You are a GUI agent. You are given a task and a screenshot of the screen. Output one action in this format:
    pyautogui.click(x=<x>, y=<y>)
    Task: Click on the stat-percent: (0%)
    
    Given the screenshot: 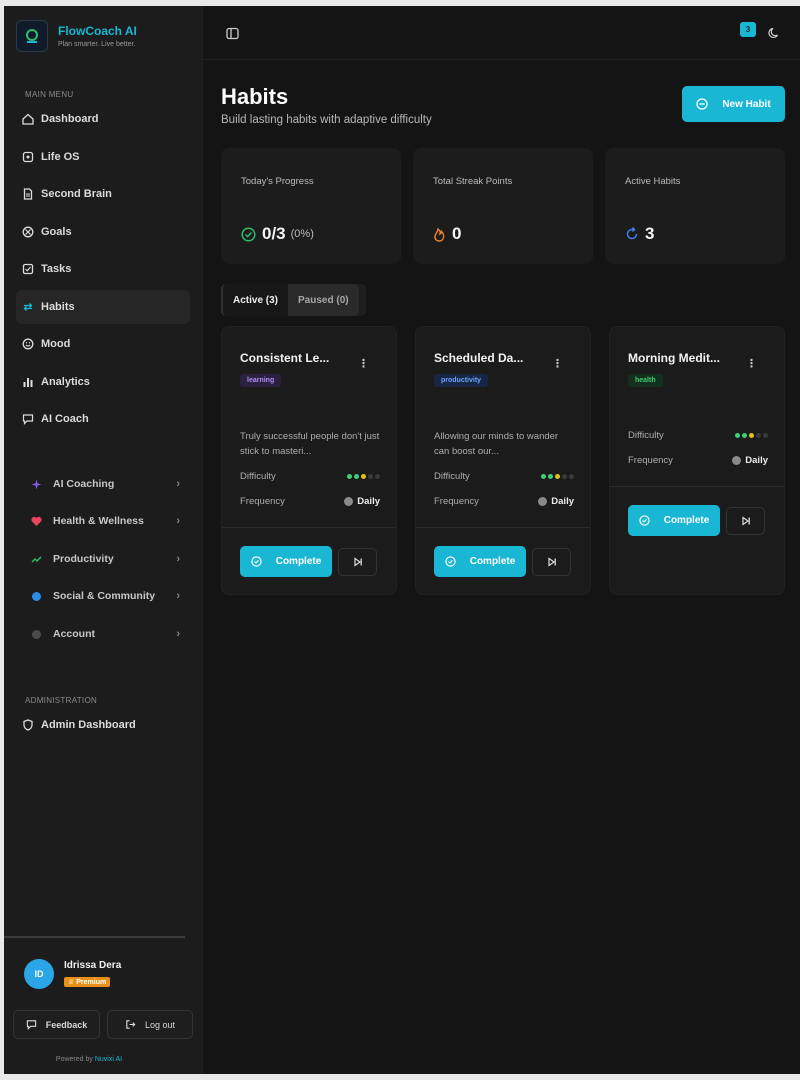 What is the action you would take?
    pyautogui.click(x=302, y=234)
    